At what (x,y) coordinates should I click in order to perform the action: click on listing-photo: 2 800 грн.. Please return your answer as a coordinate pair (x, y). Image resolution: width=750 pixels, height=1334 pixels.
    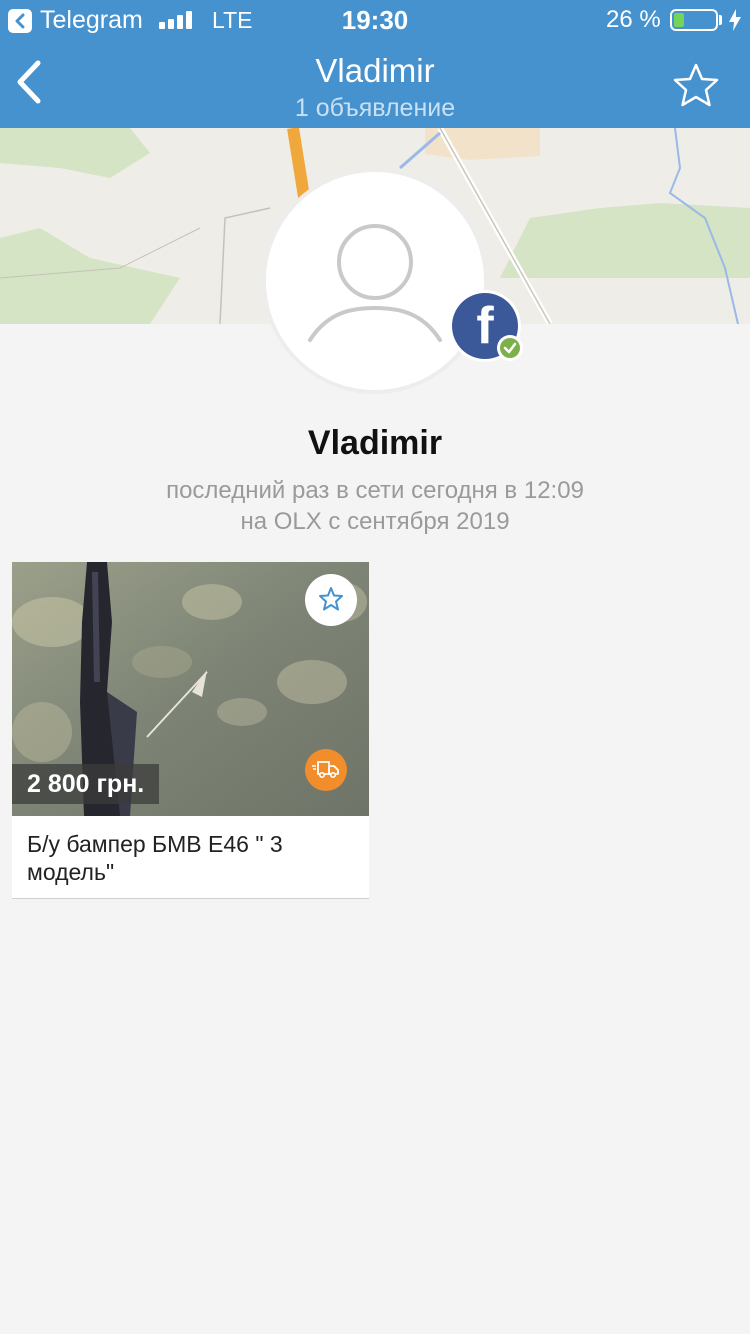
    Looking at the image, I should click on (190, 689).